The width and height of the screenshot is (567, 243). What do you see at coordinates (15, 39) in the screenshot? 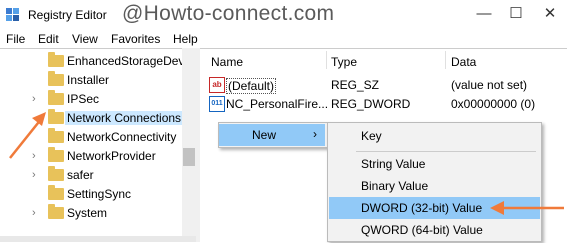
I see `menu-file: File` at bounding box center [15, 39].